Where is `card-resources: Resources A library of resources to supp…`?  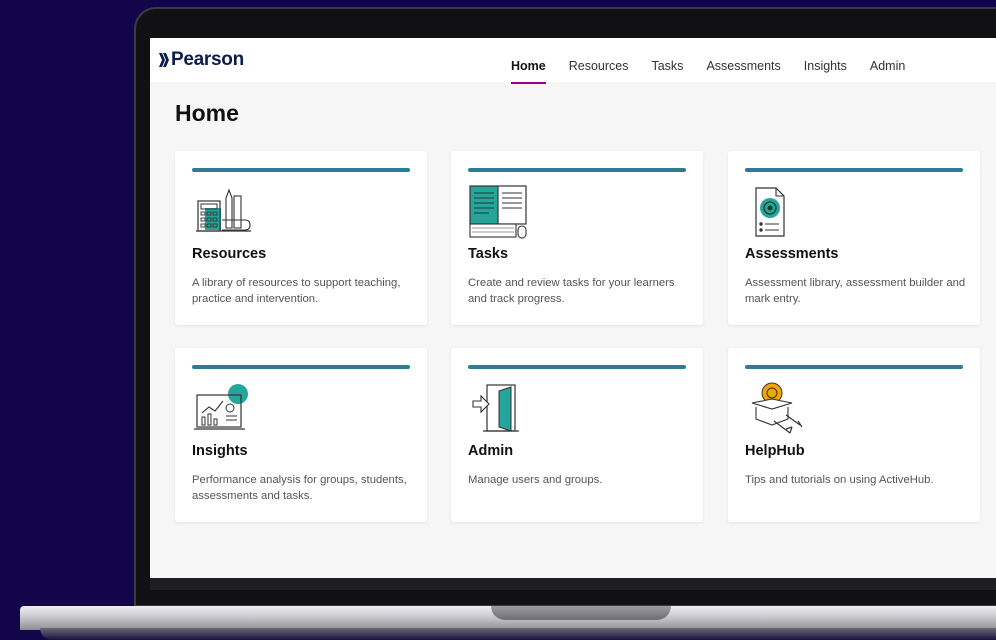
card-resources: Resources A library of resources to supp… is located at coordinates (301, 238).